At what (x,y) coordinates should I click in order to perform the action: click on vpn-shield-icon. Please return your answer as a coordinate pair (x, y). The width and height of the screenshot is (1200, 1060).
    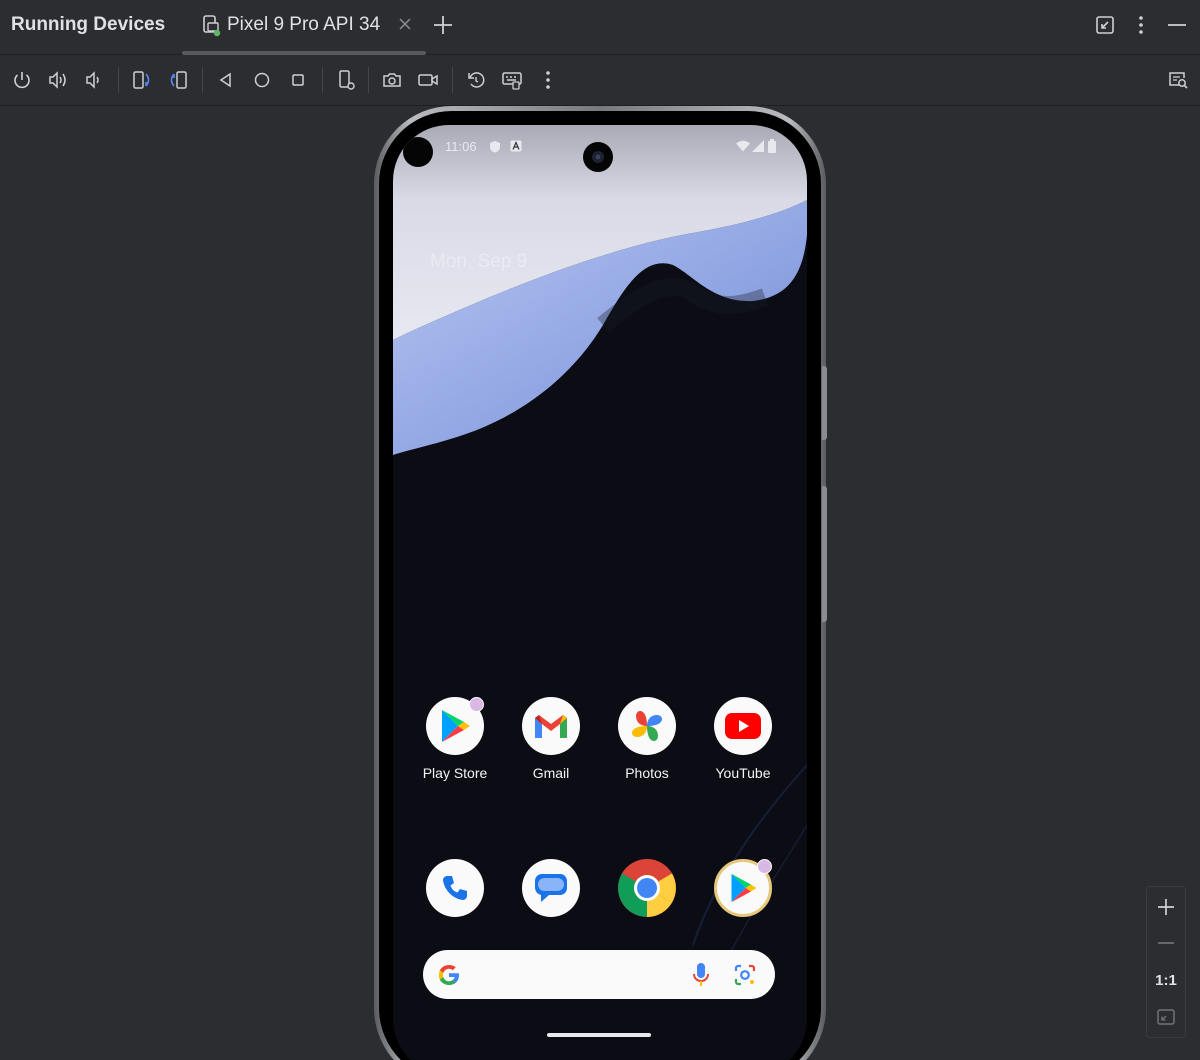
    Looking at the image, I should click on (495, 148).